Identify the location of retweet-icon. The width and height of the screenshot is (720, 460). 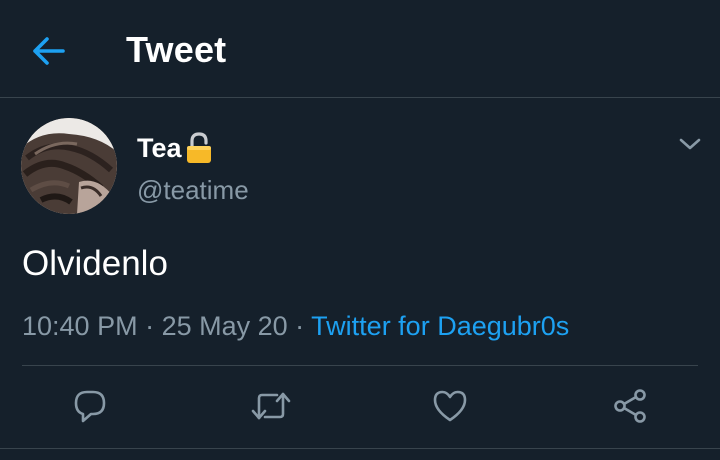
(271, 406).